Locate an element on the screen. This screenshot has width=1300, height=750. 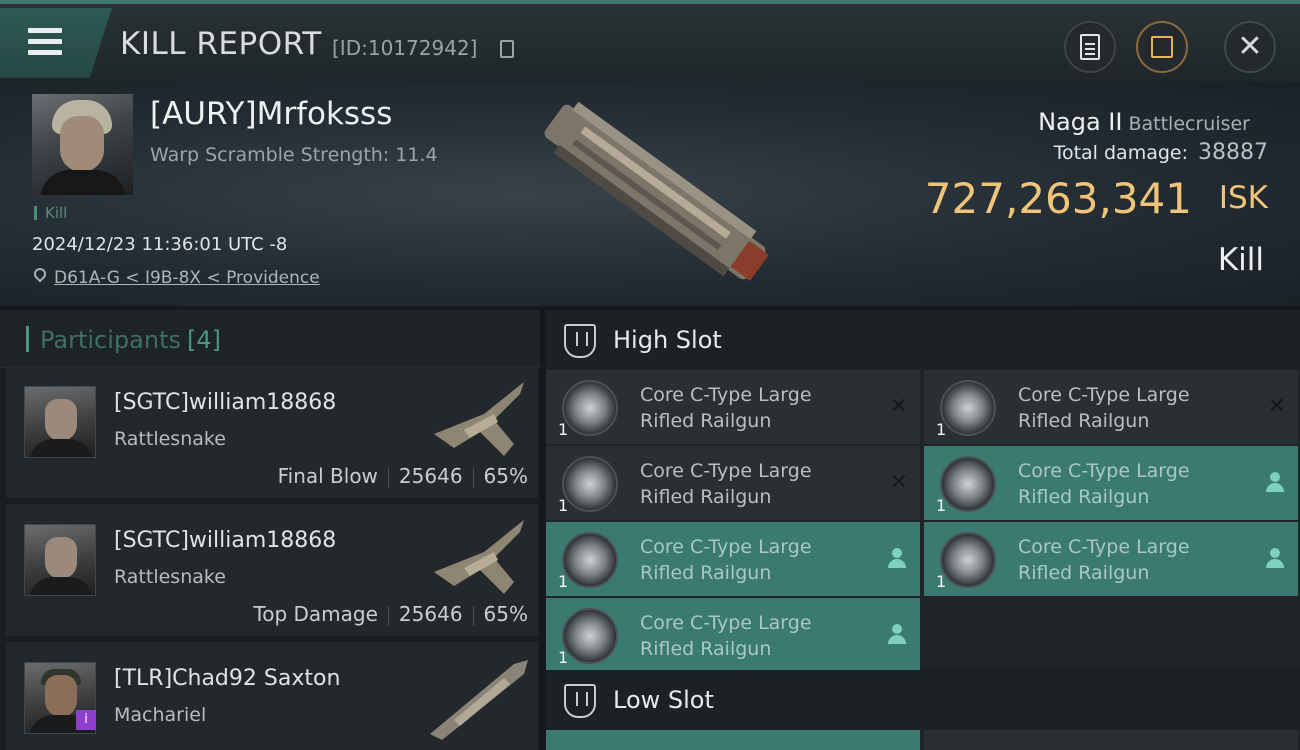
menu-icon is located at coordinates (45, 42).